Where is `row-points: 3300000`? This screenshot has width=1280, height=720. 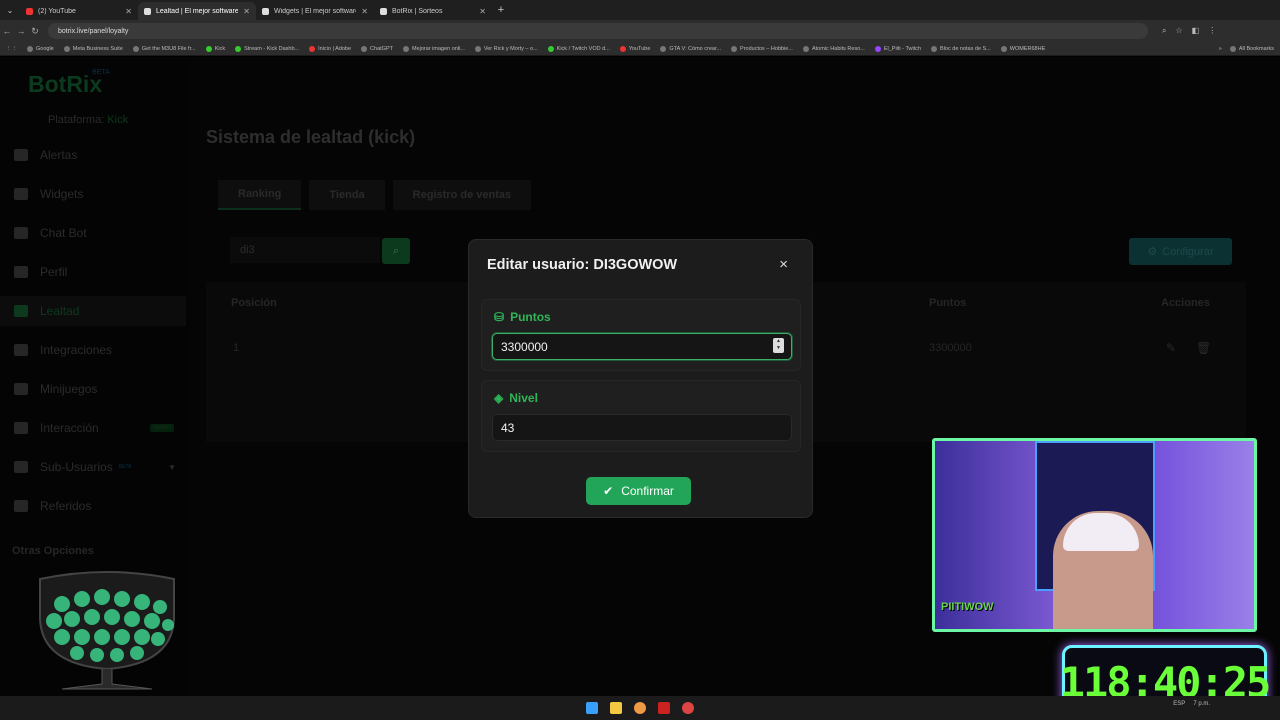 row-points: 3300000 is located at coordinates (950, 348).